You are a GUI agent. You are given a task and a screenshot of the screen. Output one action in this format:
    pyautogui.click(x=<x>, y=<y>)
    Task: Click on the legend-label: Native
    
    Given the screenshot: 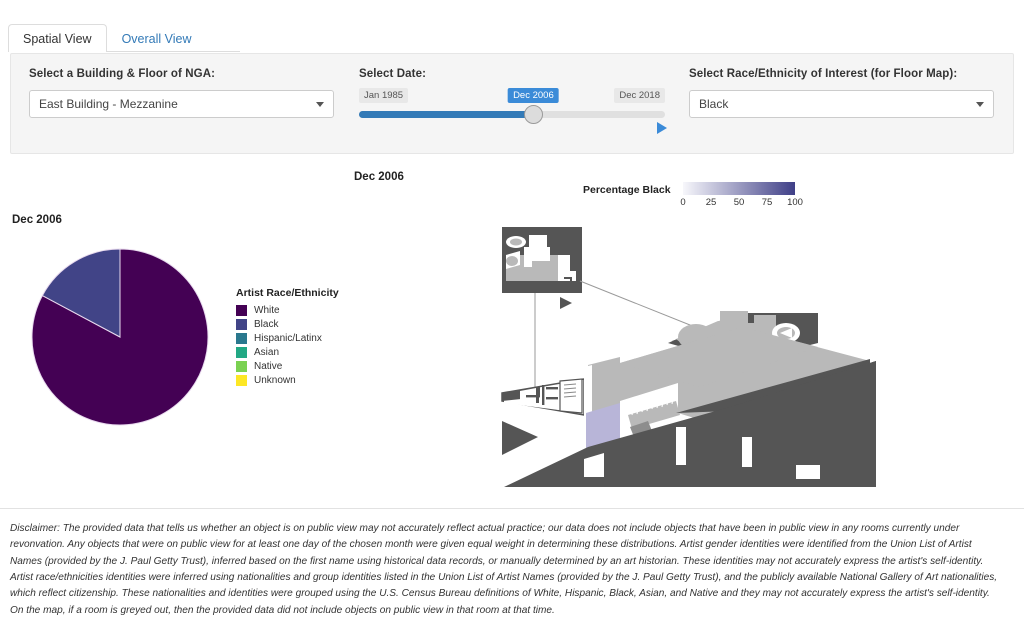 What is the action you would take?
    pyautogui.click(x=268, y=366)
    